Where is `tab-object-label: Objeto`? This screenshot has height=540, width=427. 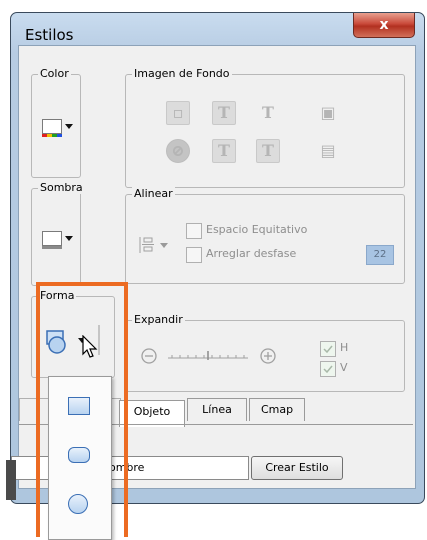
tab-object-label: Objeto is located at coordinates (152, 411).